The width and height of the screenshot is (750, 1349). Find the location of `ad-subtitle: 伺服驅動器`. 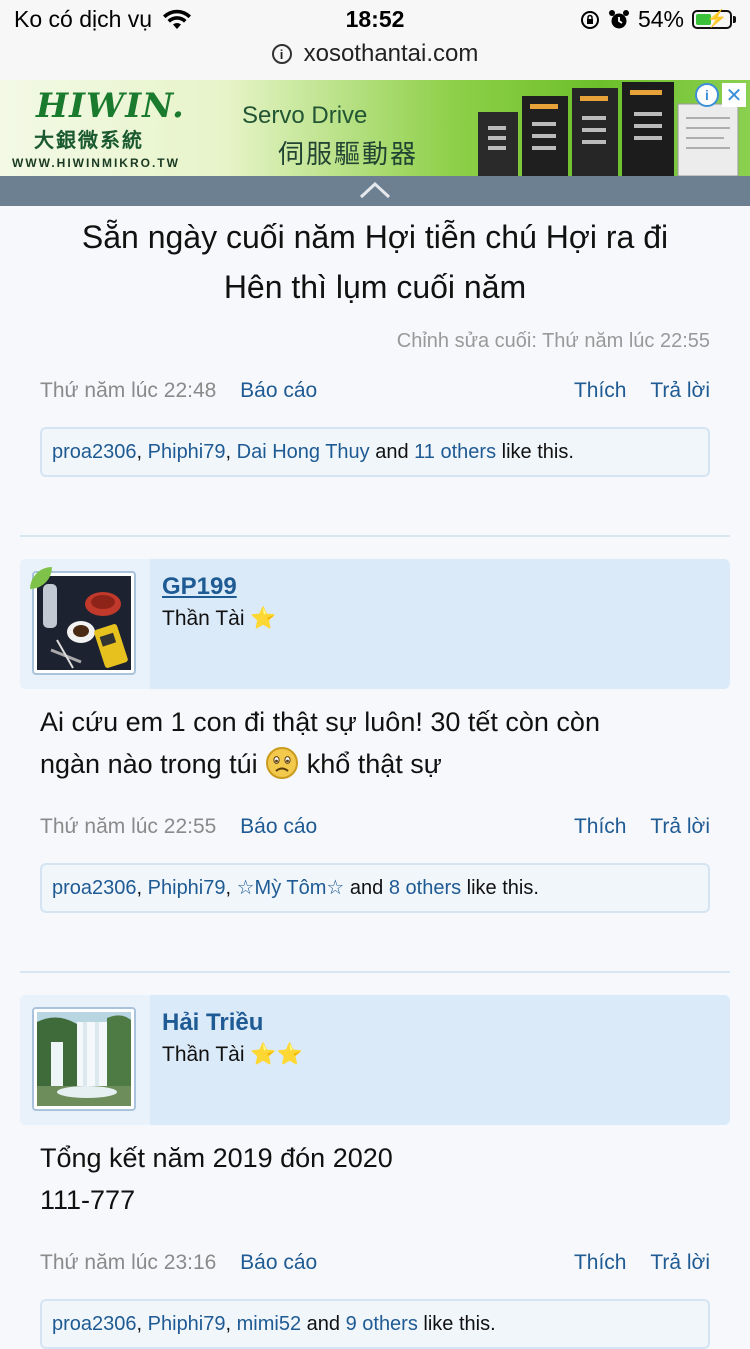

ad-subtitle: 伺服驅動器 is located at coordinates (348, 154).